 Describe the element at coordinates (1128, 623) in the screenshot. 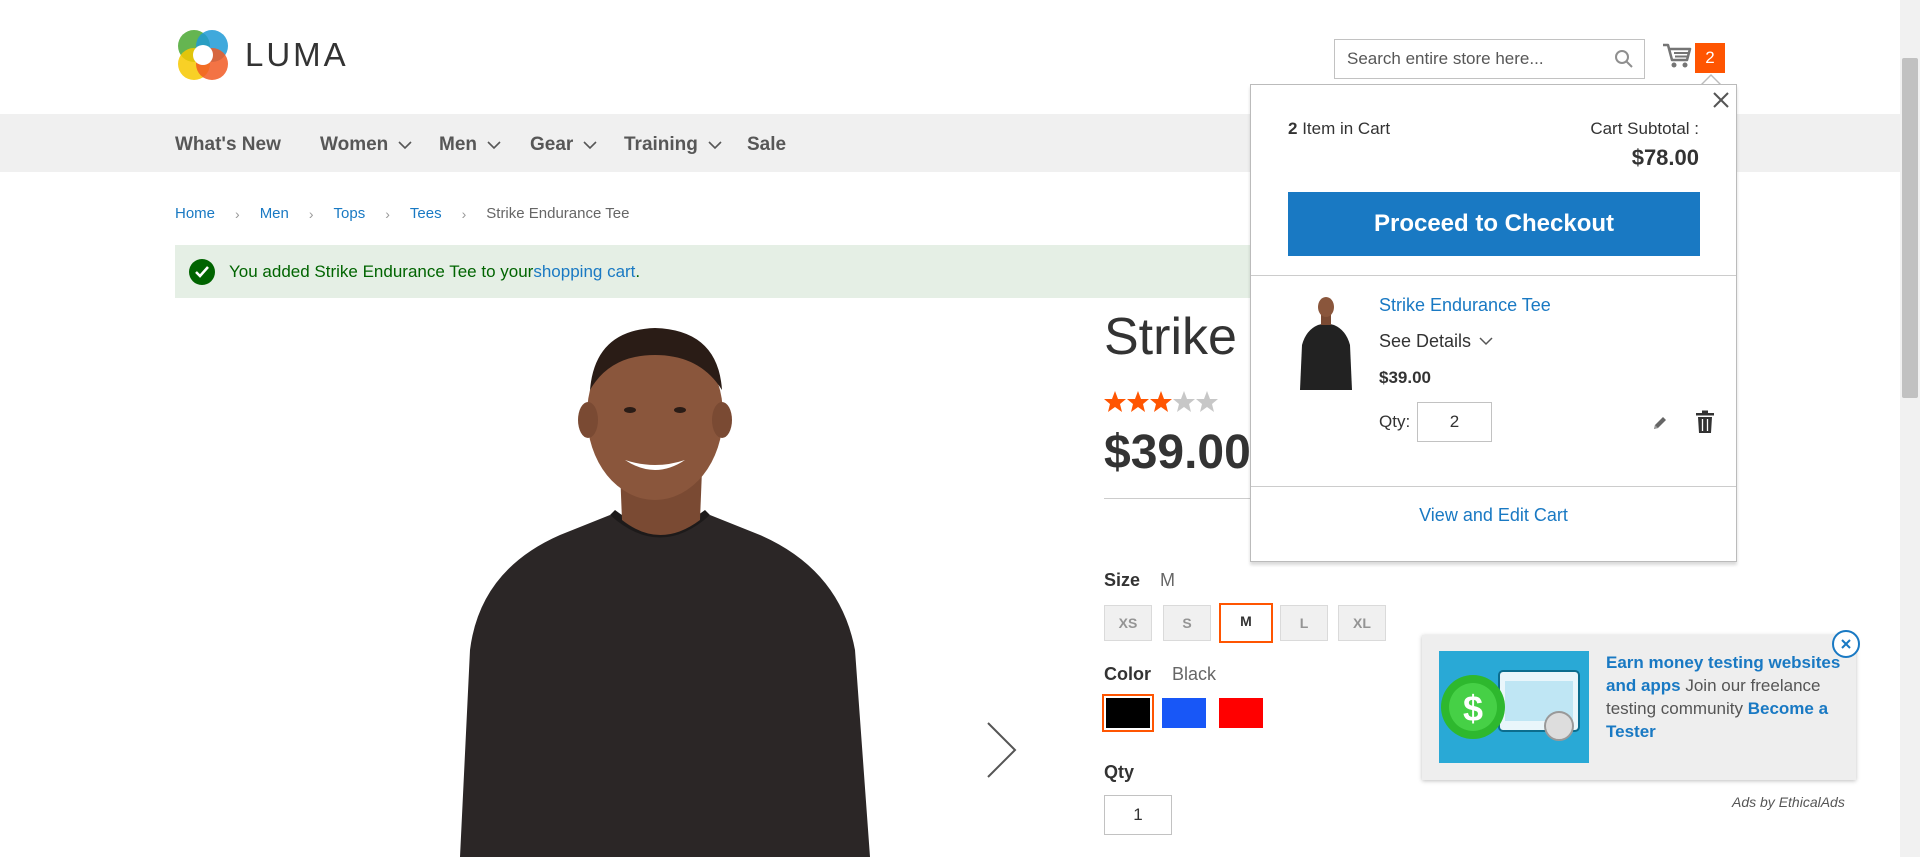

I see `size-option-xs: XS` at that location.